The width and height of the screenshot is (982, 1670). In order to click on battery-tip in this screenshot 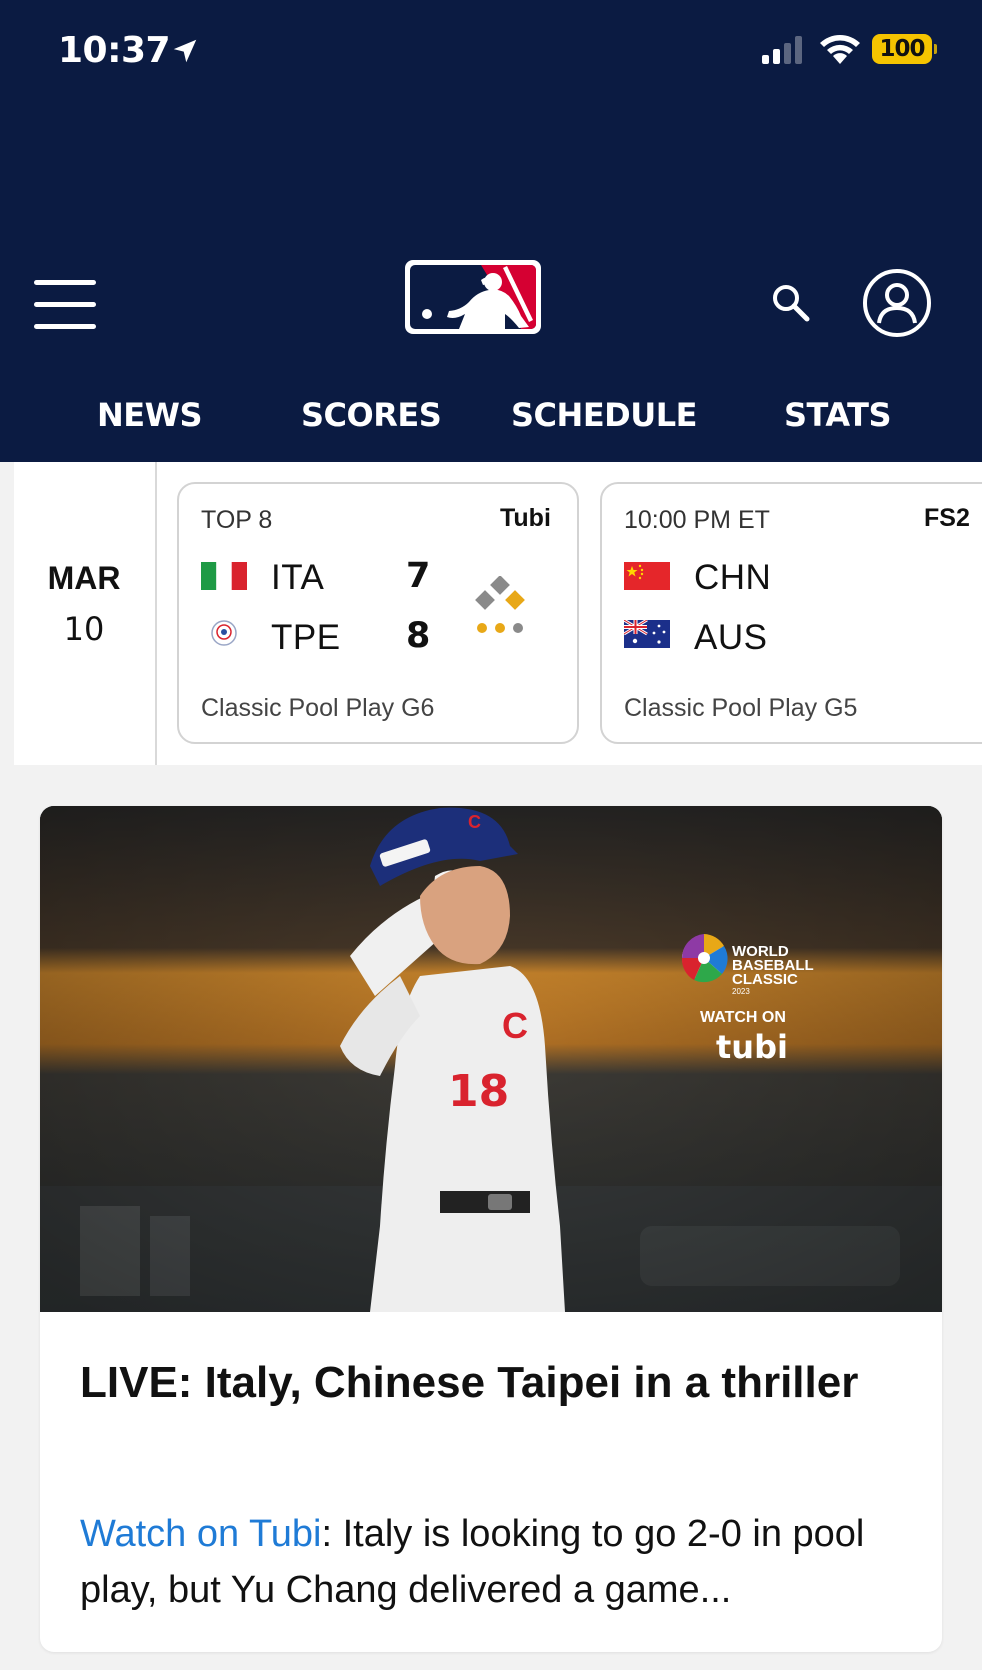, I will do `click(935, 49)`.